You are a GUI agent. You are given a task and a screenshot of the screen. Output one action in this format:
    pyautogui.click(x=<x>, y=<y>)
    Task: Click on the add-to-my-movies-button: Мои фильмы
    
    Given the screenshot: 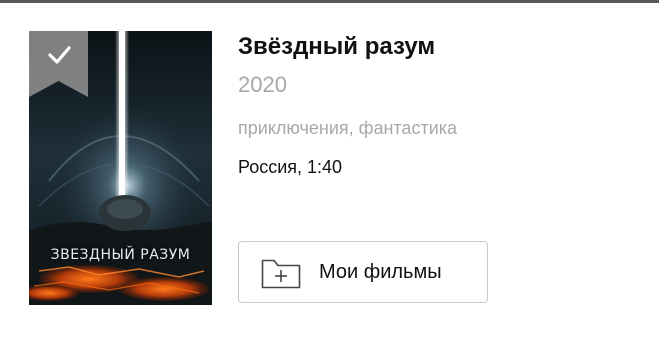 What is the action you would take?
    pyautogui.click(x=363, y=272)
    